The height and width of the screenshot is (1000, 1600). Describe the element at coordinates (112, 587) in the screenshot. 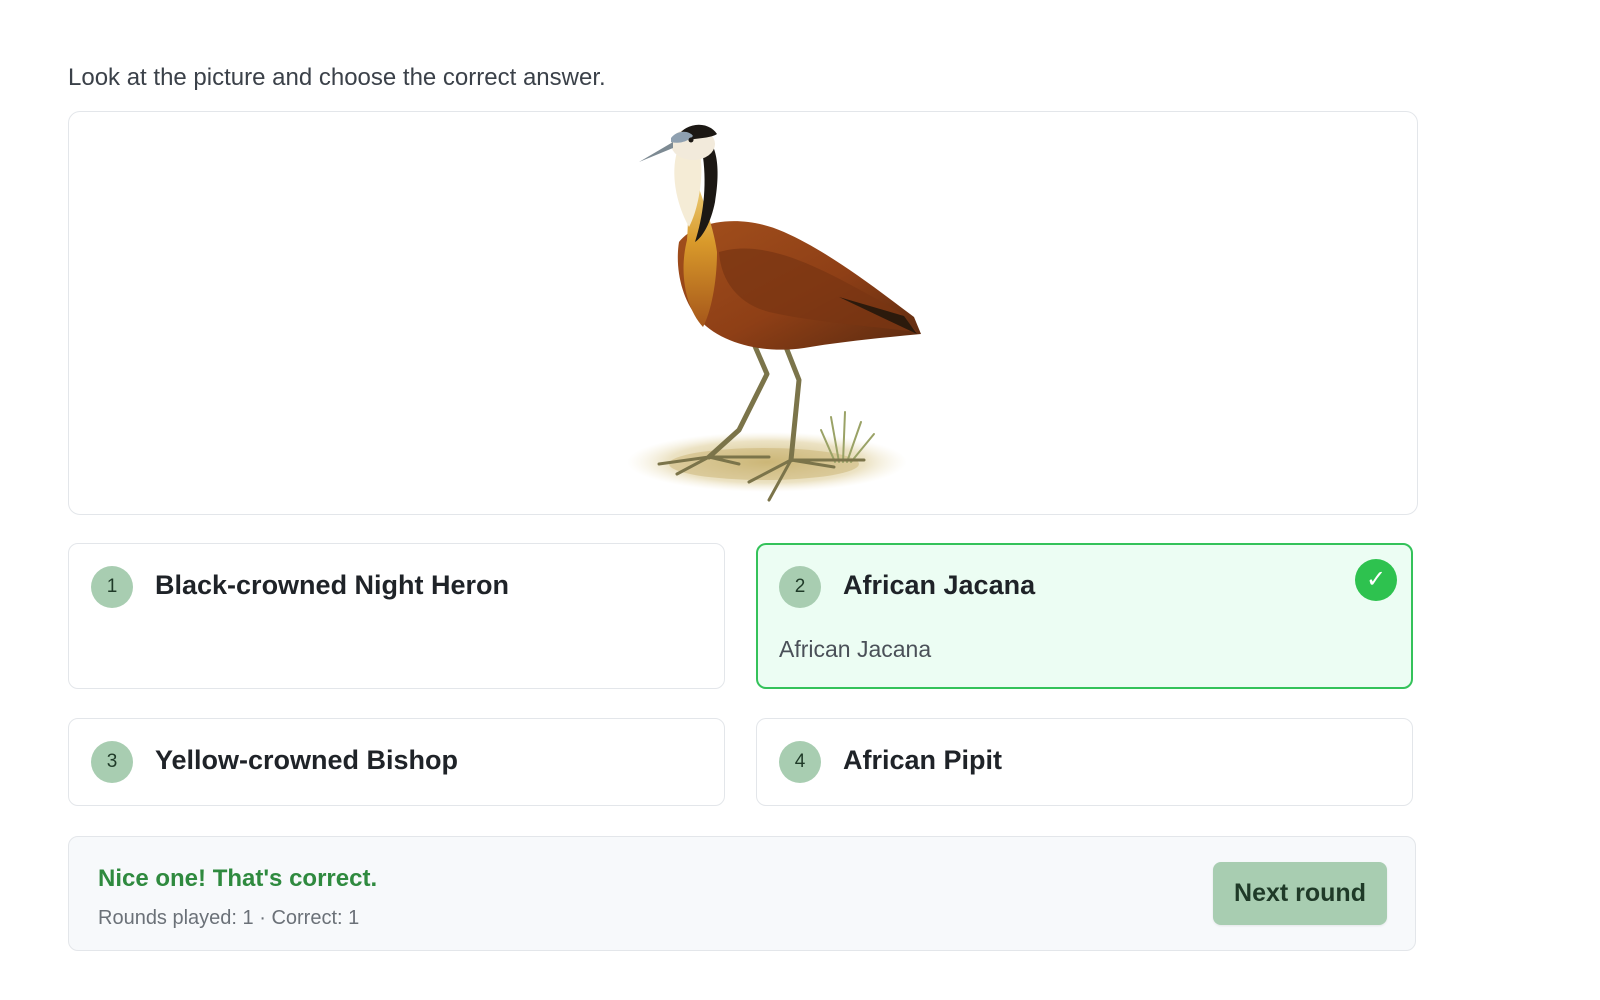

I see `option-number-badge: 1` at that location.